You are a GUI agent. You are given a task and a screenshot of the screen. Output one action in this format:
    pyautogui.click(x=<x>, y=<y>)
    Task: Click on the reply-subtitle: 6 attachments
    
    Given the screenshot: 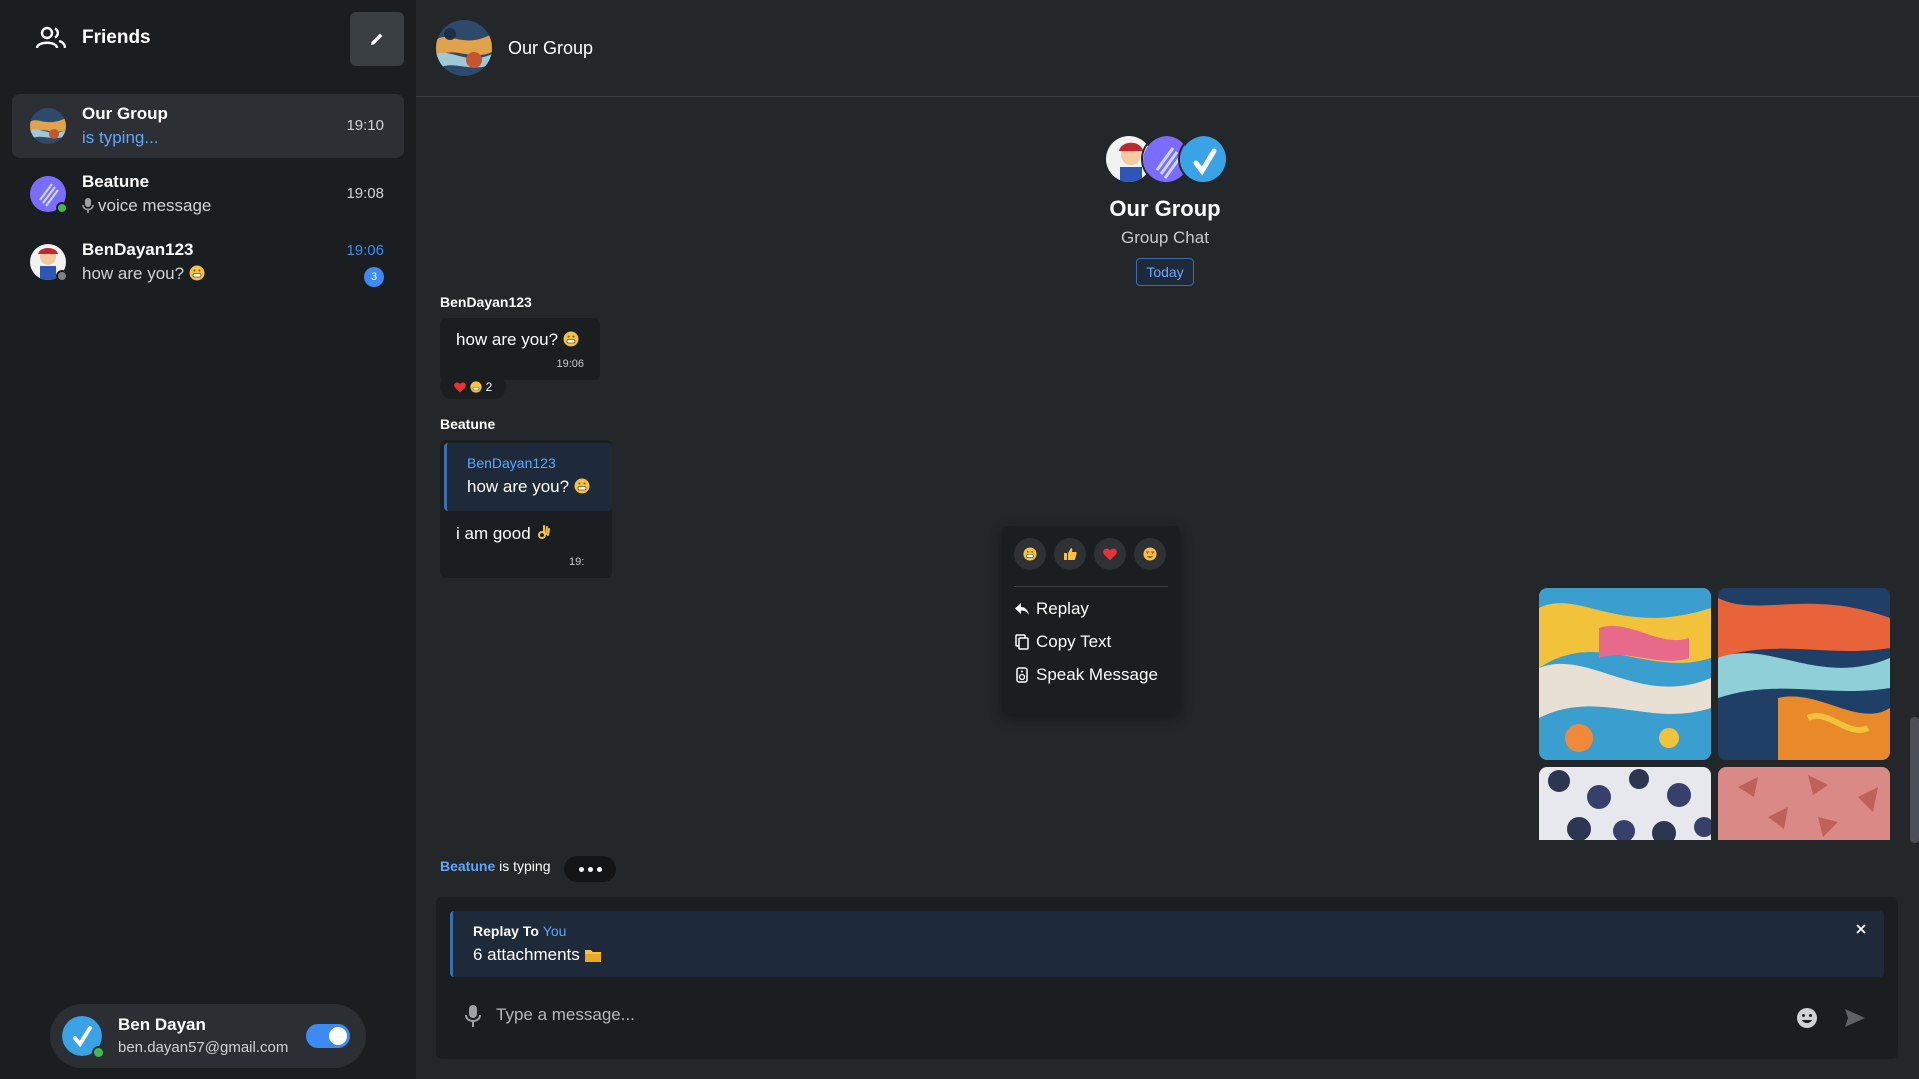 What is the action you would take?
    pyautogui.click(x=537, y=955)
    